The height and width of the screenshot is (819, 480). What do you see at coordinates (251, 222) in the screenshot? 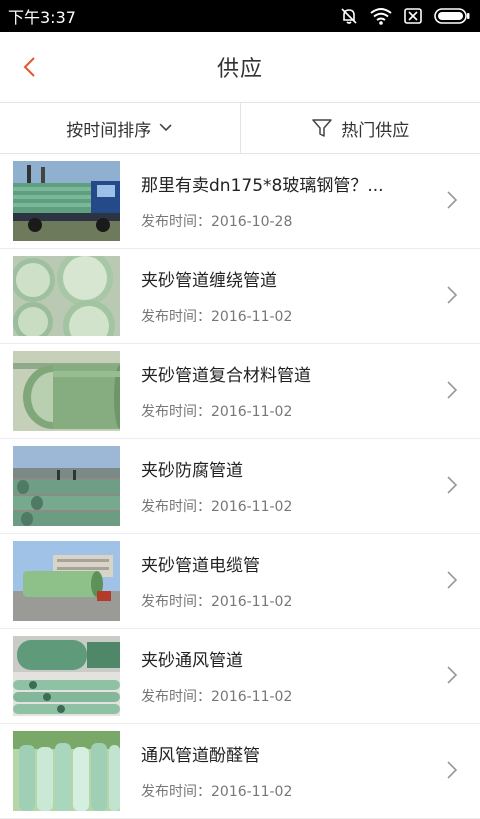
I see `date-value: 2016-10-28` at bounding box center [251, 222].